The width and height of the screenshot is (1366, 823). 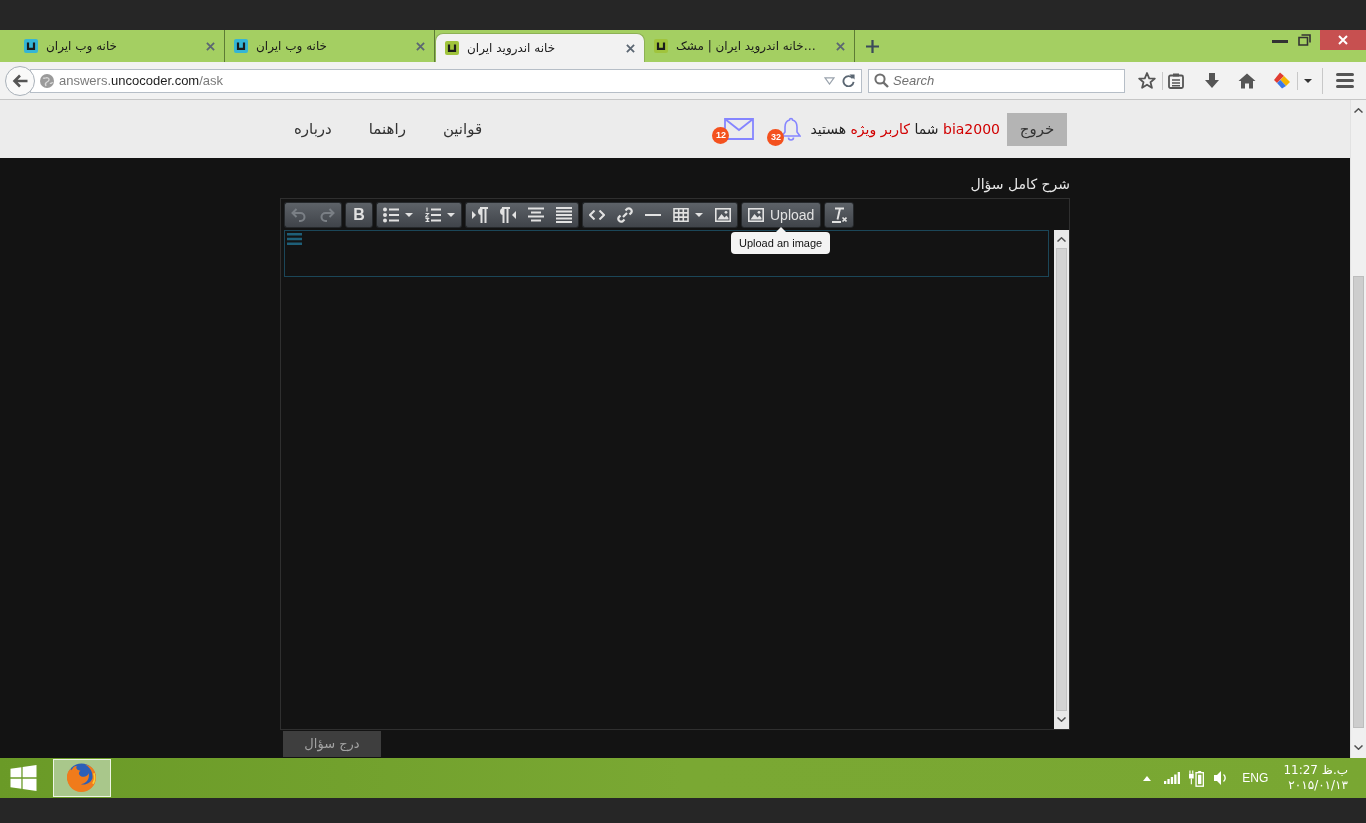 I want to click on reload-icon, so click(x=848, y=80).